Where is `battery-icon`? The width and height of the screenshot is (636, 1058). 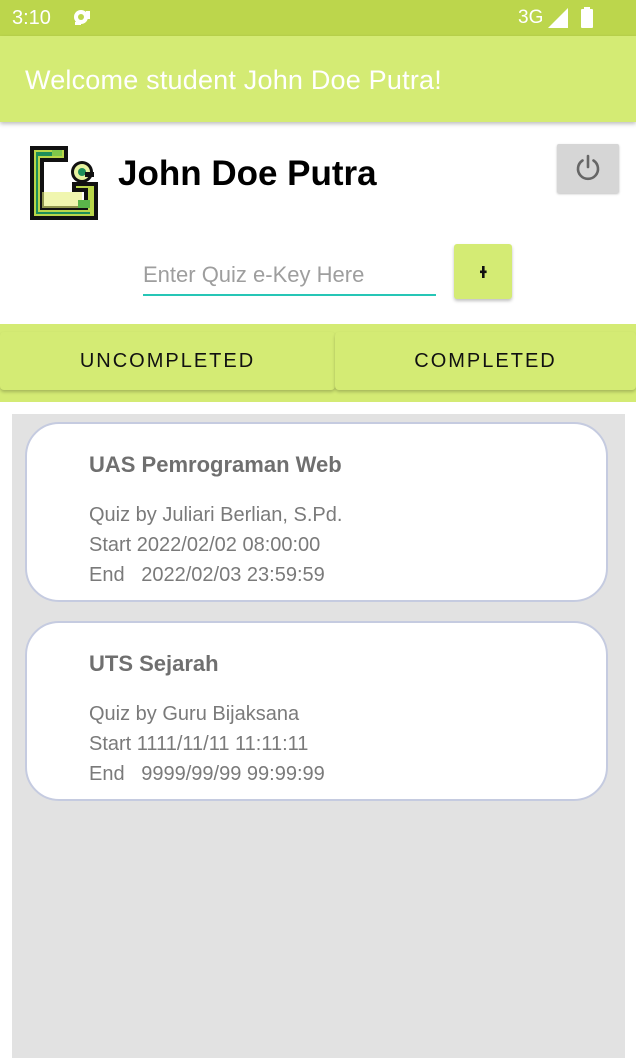
battery-icon is located at coordinates (587, 17).